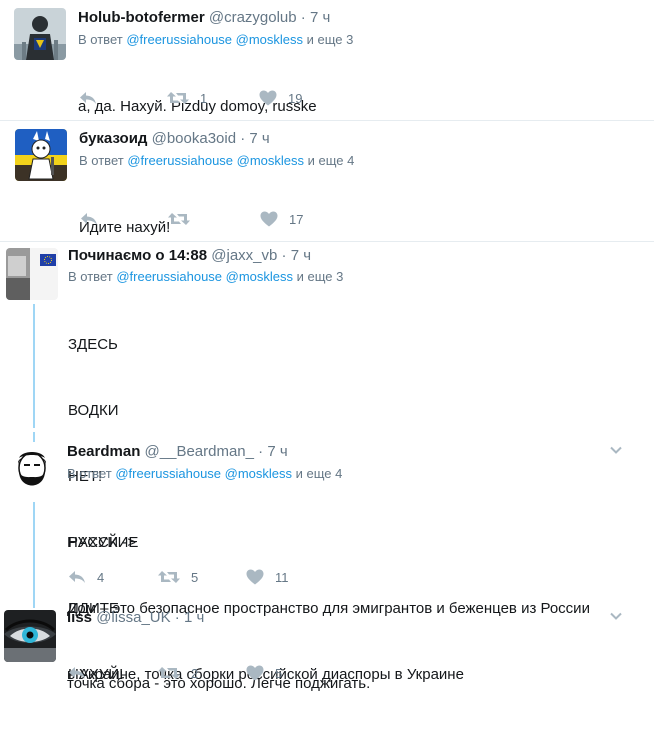  I want to click on action-bar: 1 19, so click(208, 98).